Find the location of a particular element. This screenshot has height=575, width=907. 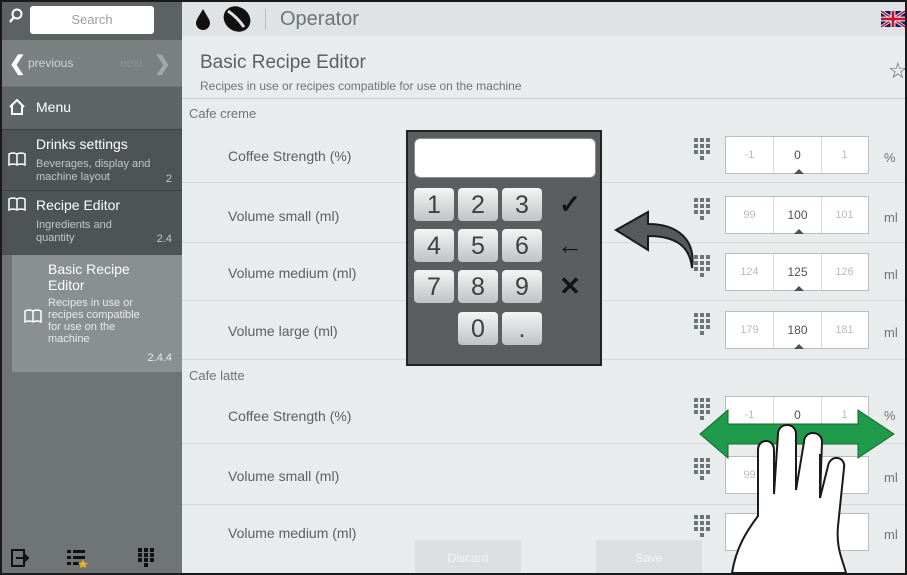

backspace-arrow-icon: ← is located at coordinates (570, 245).